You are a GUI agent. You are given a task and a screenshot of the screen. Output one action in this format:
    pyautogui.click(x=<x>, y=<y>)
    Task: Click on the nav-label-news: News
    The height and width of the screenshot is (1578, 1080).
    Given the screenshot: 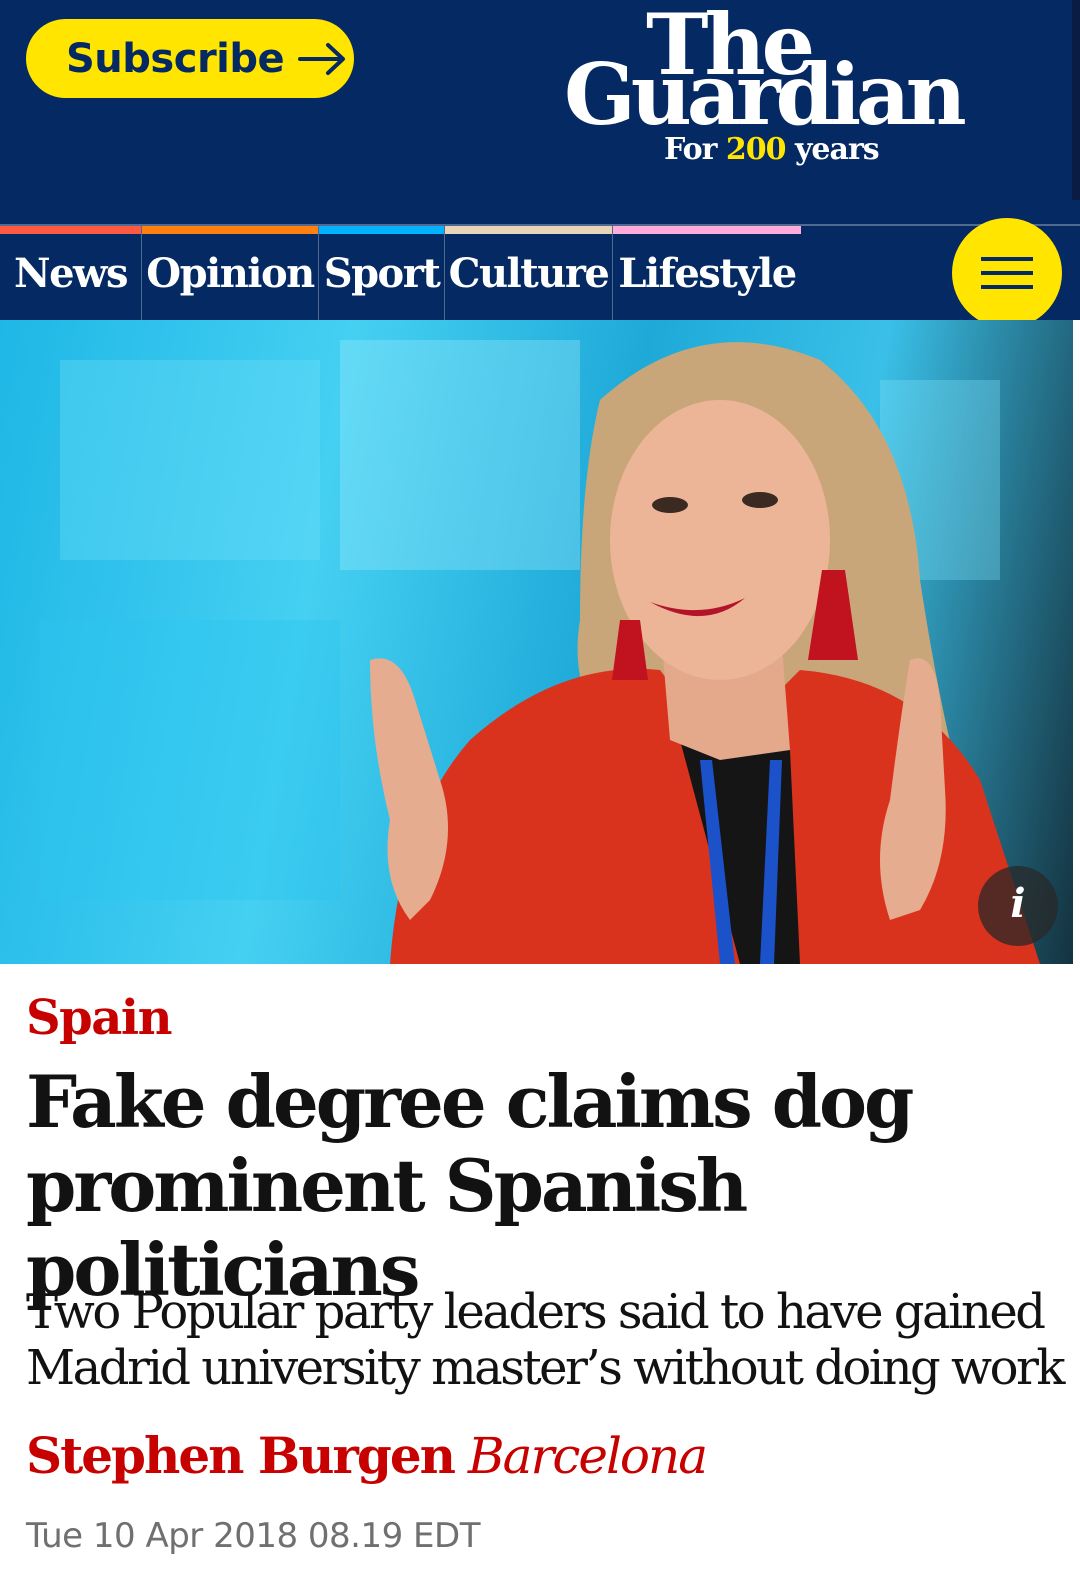 What is the action you would take?
    pyautogui.click(x=71, y=273)
    